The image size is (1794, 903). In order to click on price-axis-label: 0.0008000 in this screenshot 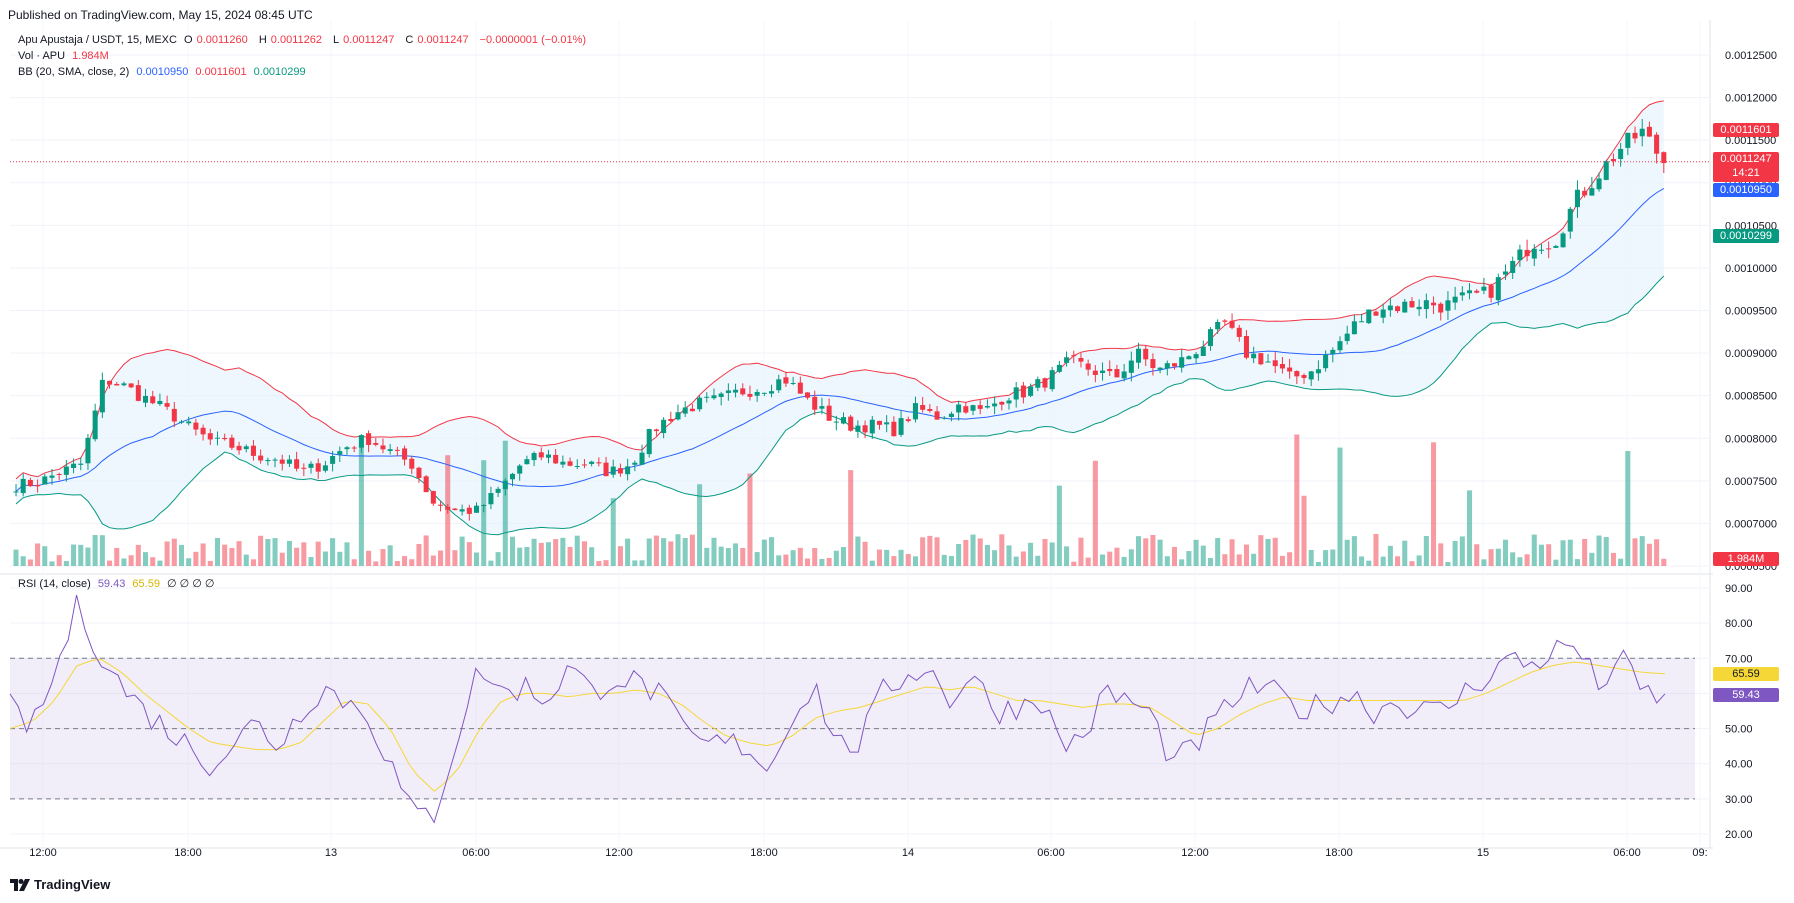, I will do `click(1751, 439)`.